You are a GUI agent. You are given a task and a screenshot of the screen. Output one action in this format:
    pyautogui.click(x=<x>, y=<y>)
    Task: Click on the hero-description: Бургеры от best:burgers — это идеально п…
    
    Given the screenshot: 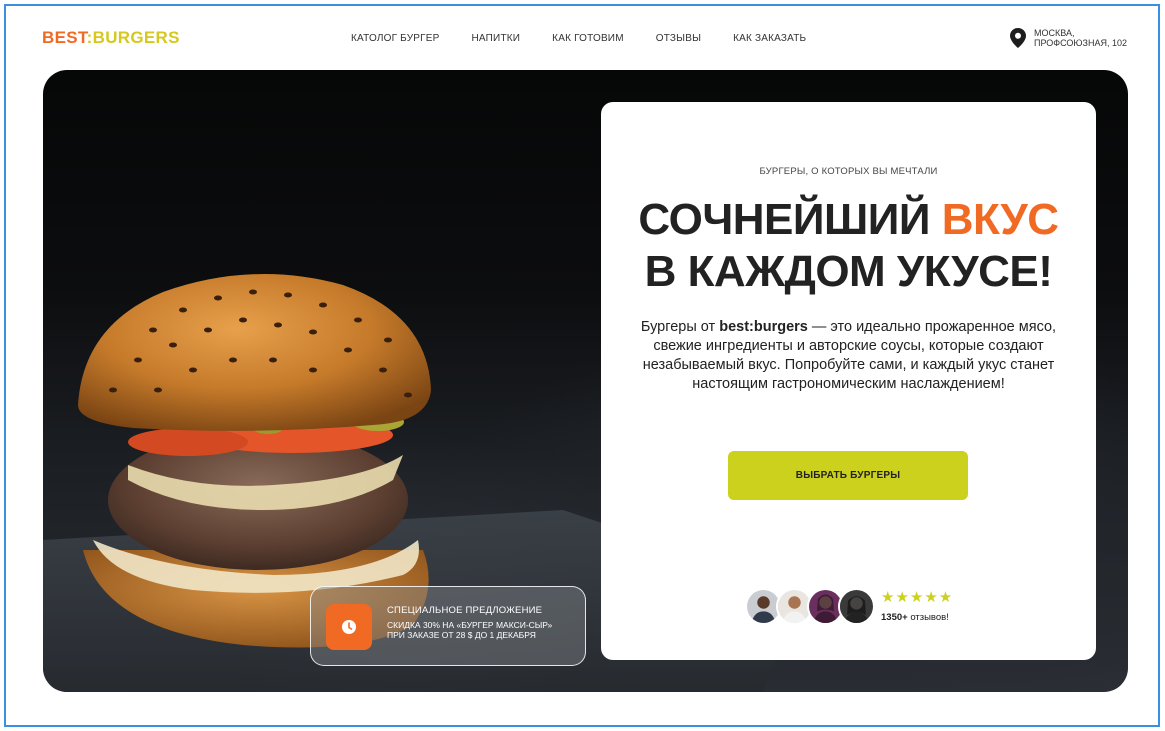 What is the action you would take?
    pyautogui.click(x=848, y=356)
    